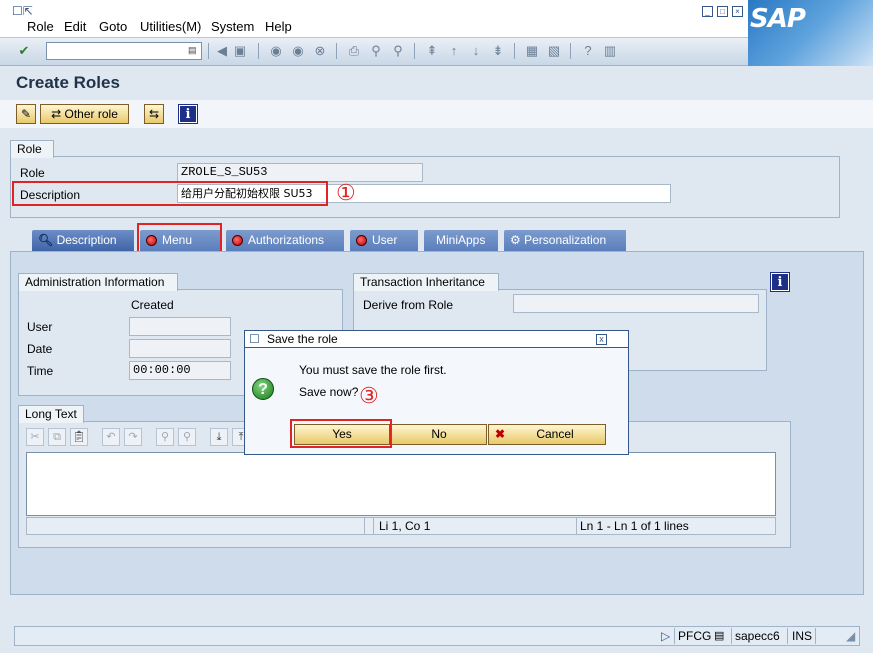 The height and width of the screenshot is (653, 873). I want to click on last-page-icon: ⇟, so click(498, 51).